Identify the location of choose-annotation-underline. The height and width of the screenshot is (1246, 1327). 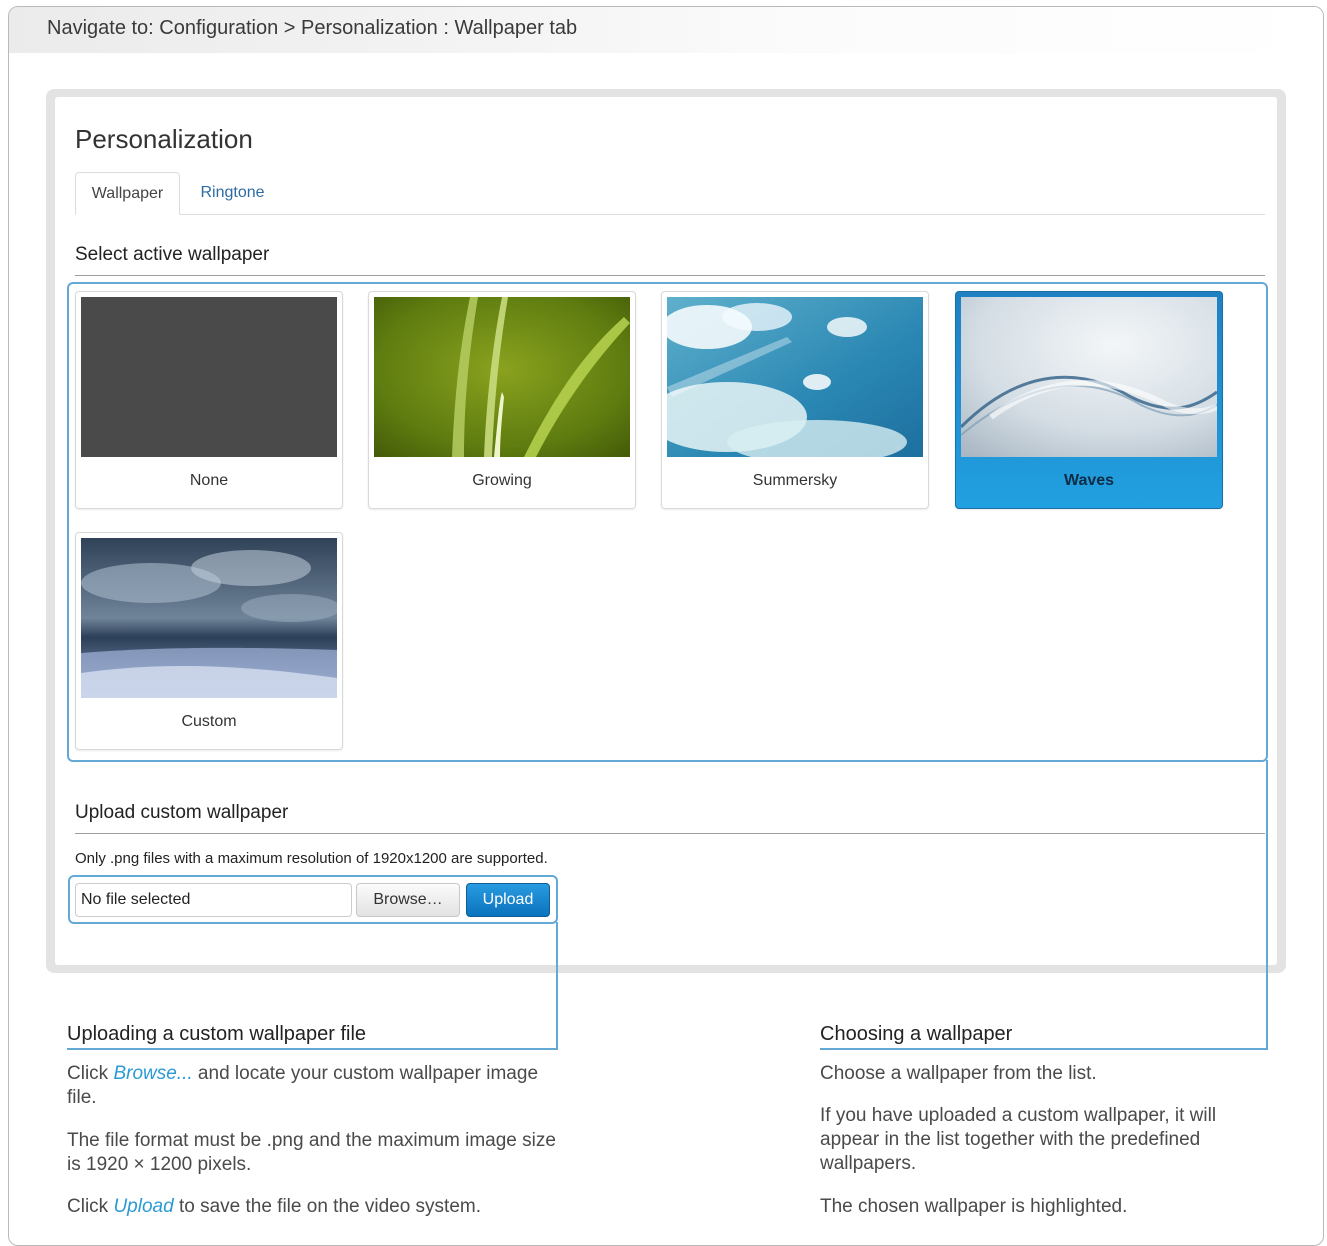
(1044, 1049).